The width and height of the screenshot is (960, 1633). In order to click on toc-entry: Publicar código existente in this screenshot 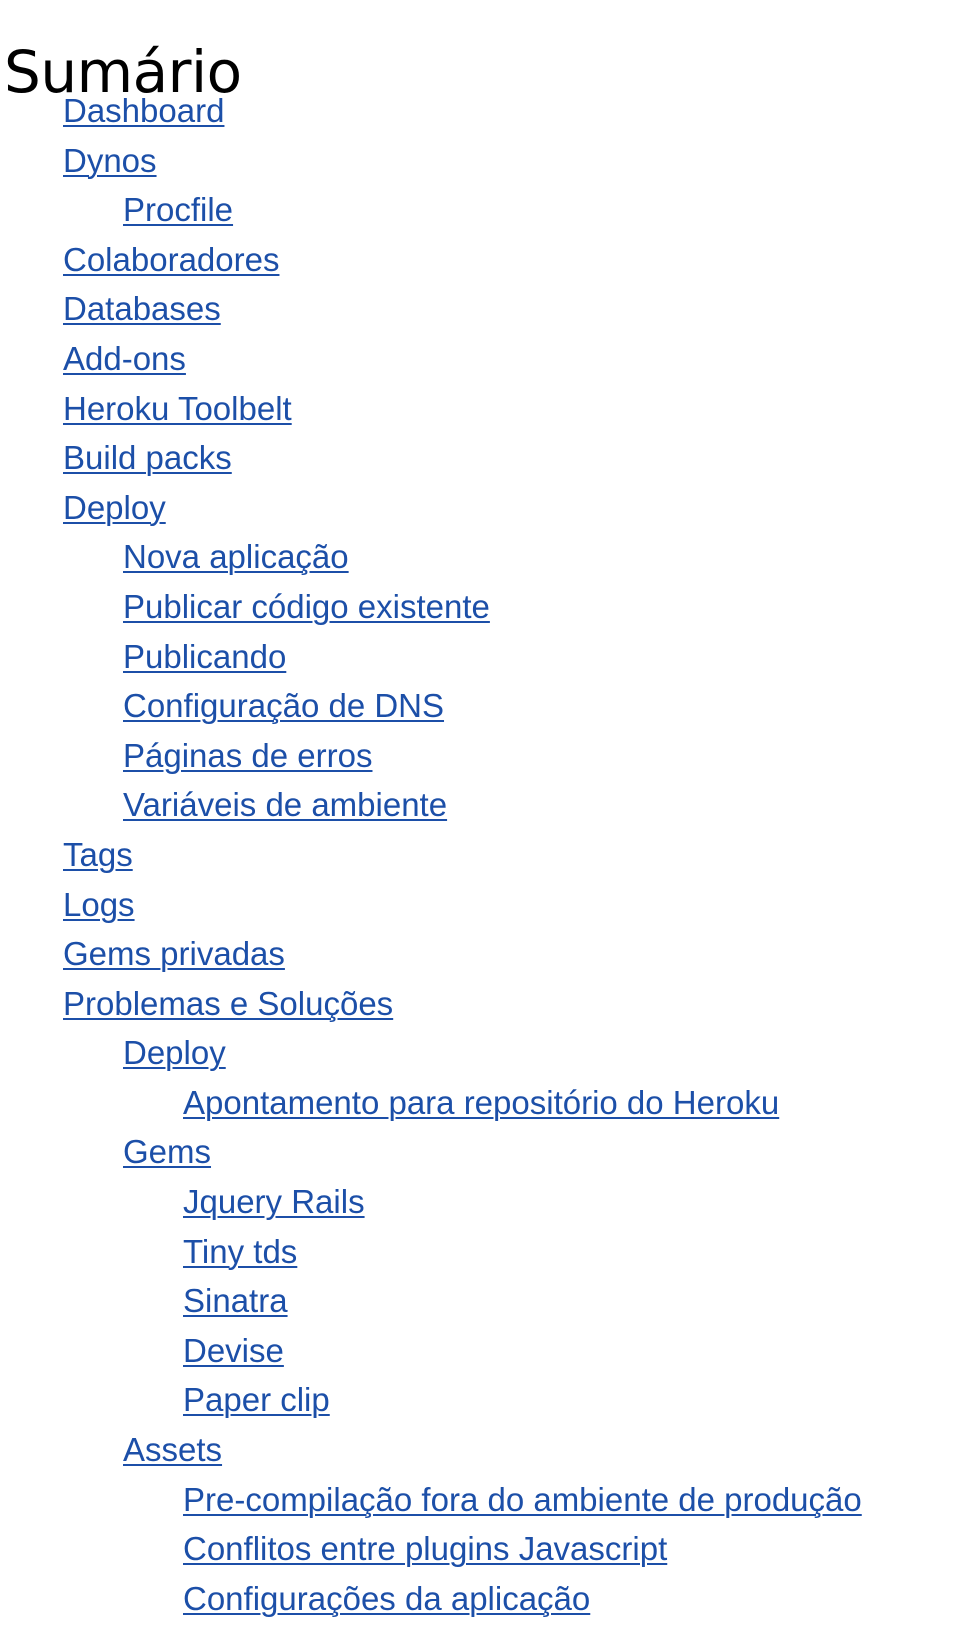, I will do `click(480, 607)`.